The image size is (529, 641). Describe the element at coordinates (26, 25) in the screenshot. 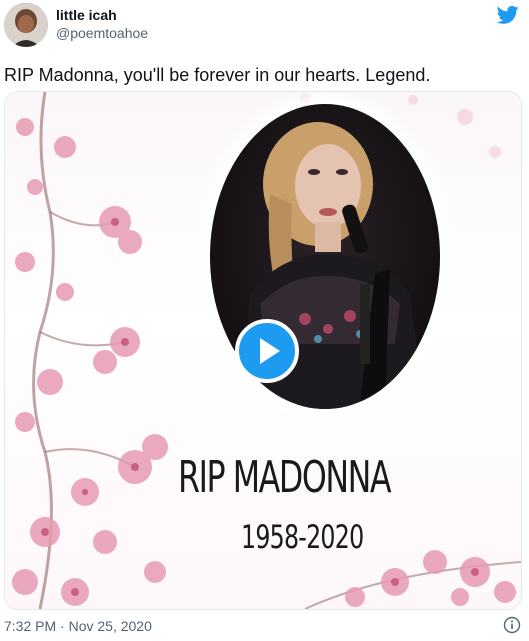

I see `avatar` at that location.